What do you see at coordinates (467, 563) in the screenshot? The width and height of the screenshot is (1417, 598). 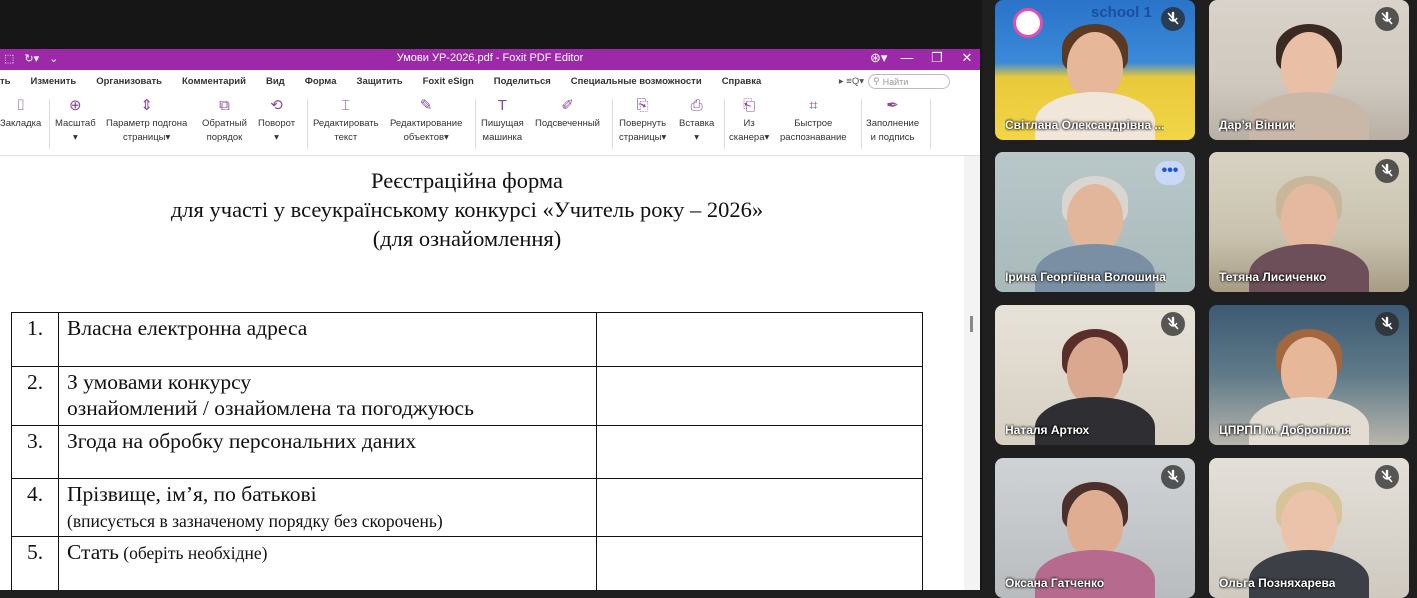 I see `table-row: 5. Стать (оберіть необхідне)` at bounding box center [467, 563].